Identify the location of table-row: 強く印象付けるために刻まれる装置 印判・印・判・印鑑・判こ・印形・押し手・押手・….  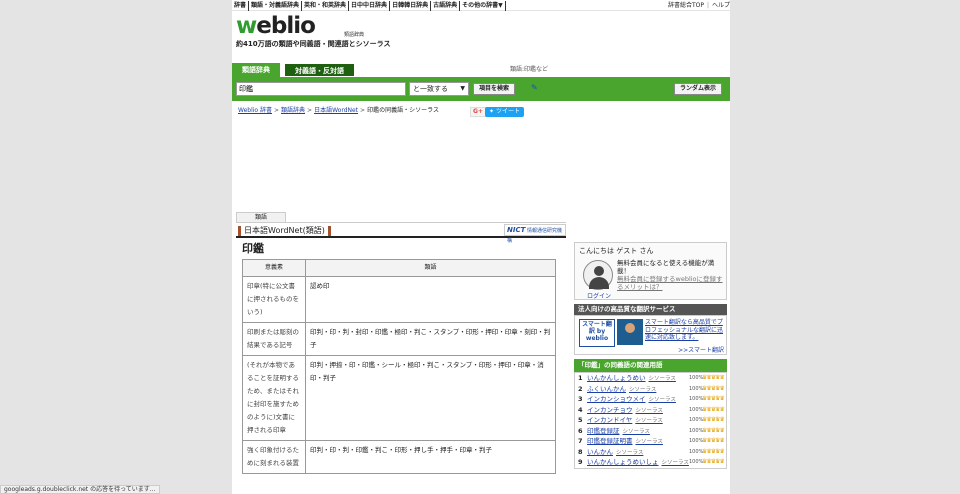
(399, 457).